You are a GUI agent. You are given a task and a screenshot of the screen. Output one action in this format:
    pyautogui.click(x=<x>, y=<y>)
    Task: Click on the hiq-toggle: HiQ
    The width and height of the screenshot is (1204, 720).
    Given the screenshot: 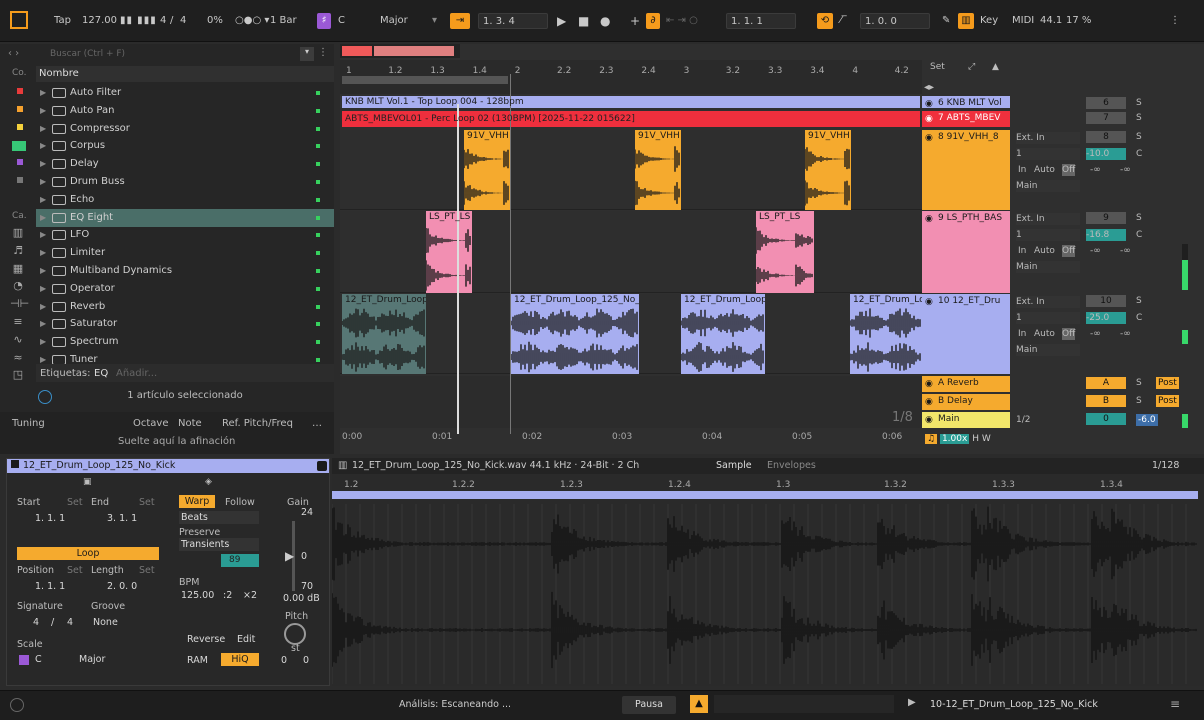 What is the action you would take?
    pyautogui.click(x=240, y=659)
    